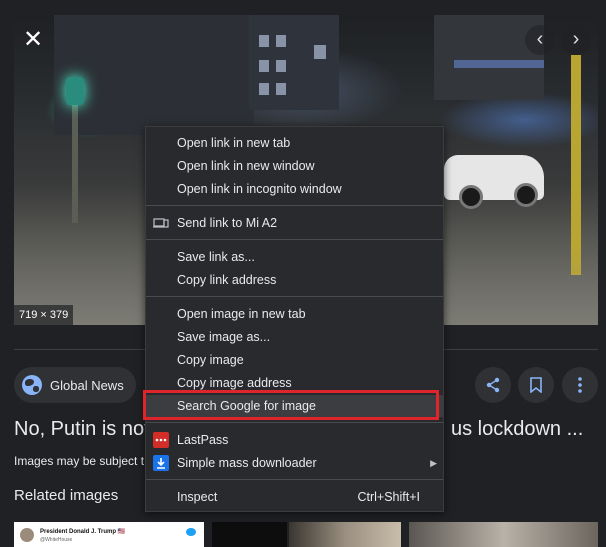 The image size is (606, 547). I want to click on related-thumb-tweet: President Donald J. Trump 🇺🇸 @WhiteHouse, so click(109, 534).